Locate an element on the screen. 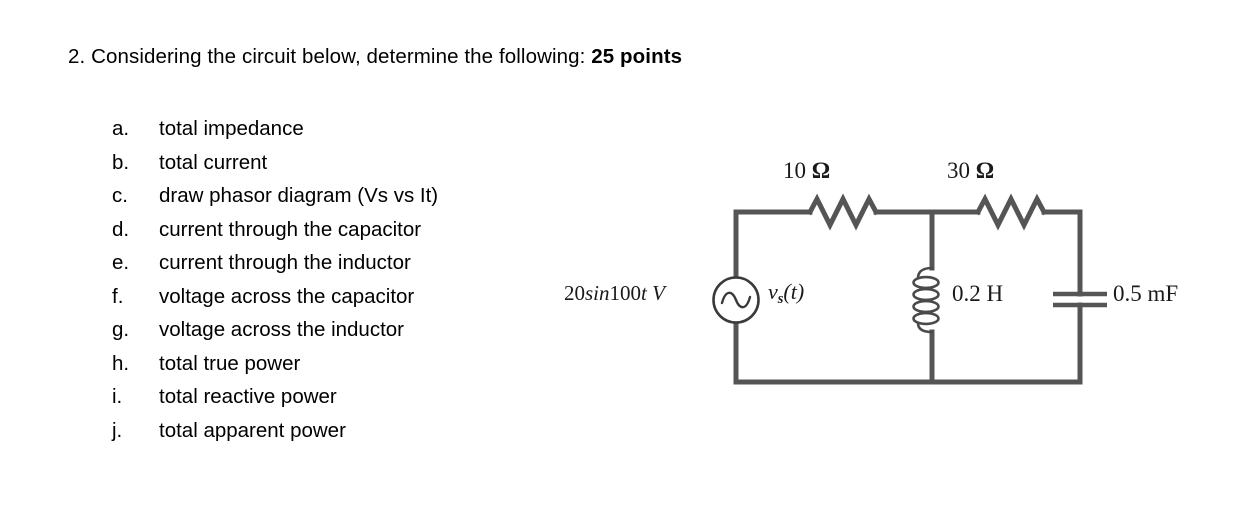  capacitor-c1-label: 0.5 mF is located at coordinates (1146, 293).